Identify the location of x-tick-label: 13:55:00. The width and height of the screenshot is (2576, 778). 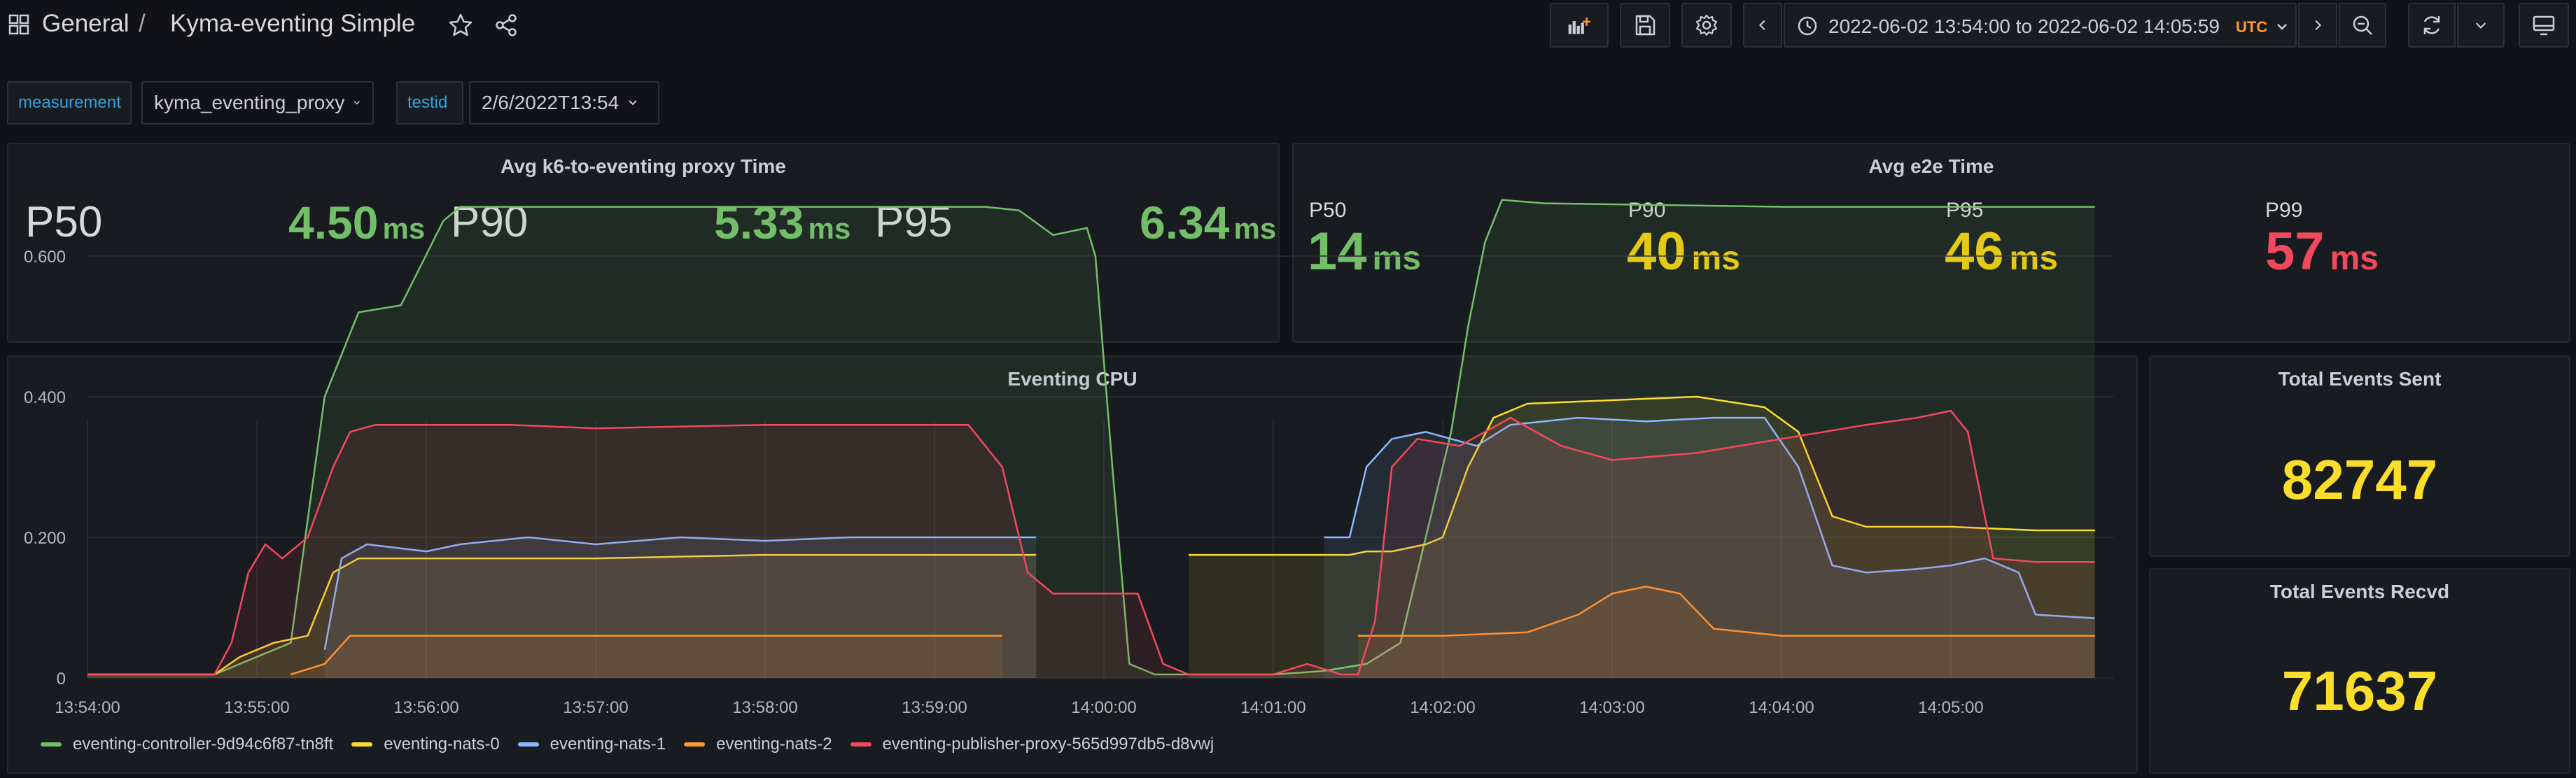
(256, 707).